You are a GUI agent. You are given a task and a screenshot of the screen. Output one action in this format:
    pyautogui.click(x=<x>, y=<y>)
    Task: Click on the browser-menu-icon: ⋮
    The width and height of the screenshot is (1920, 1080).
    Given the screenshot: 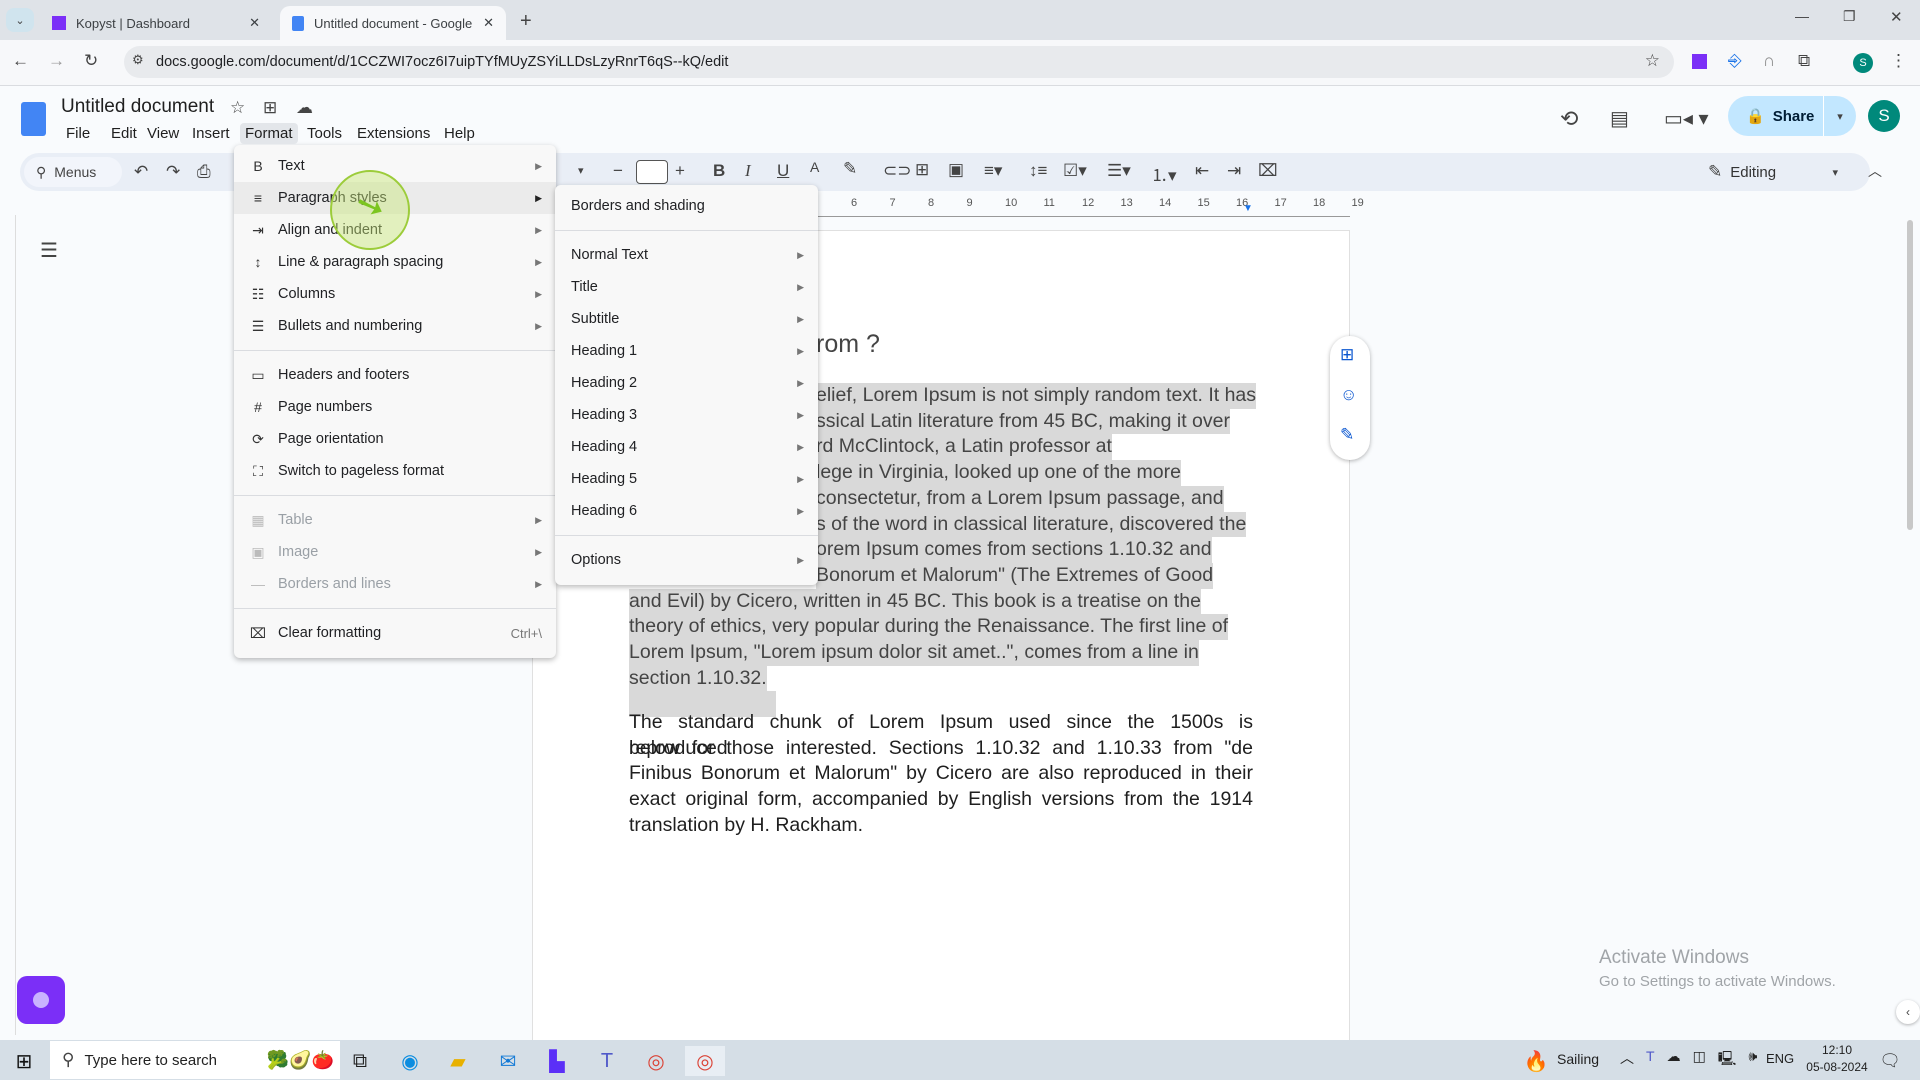 What is the action you would take?
    pyautogui.click(x=1898, y=61)
    